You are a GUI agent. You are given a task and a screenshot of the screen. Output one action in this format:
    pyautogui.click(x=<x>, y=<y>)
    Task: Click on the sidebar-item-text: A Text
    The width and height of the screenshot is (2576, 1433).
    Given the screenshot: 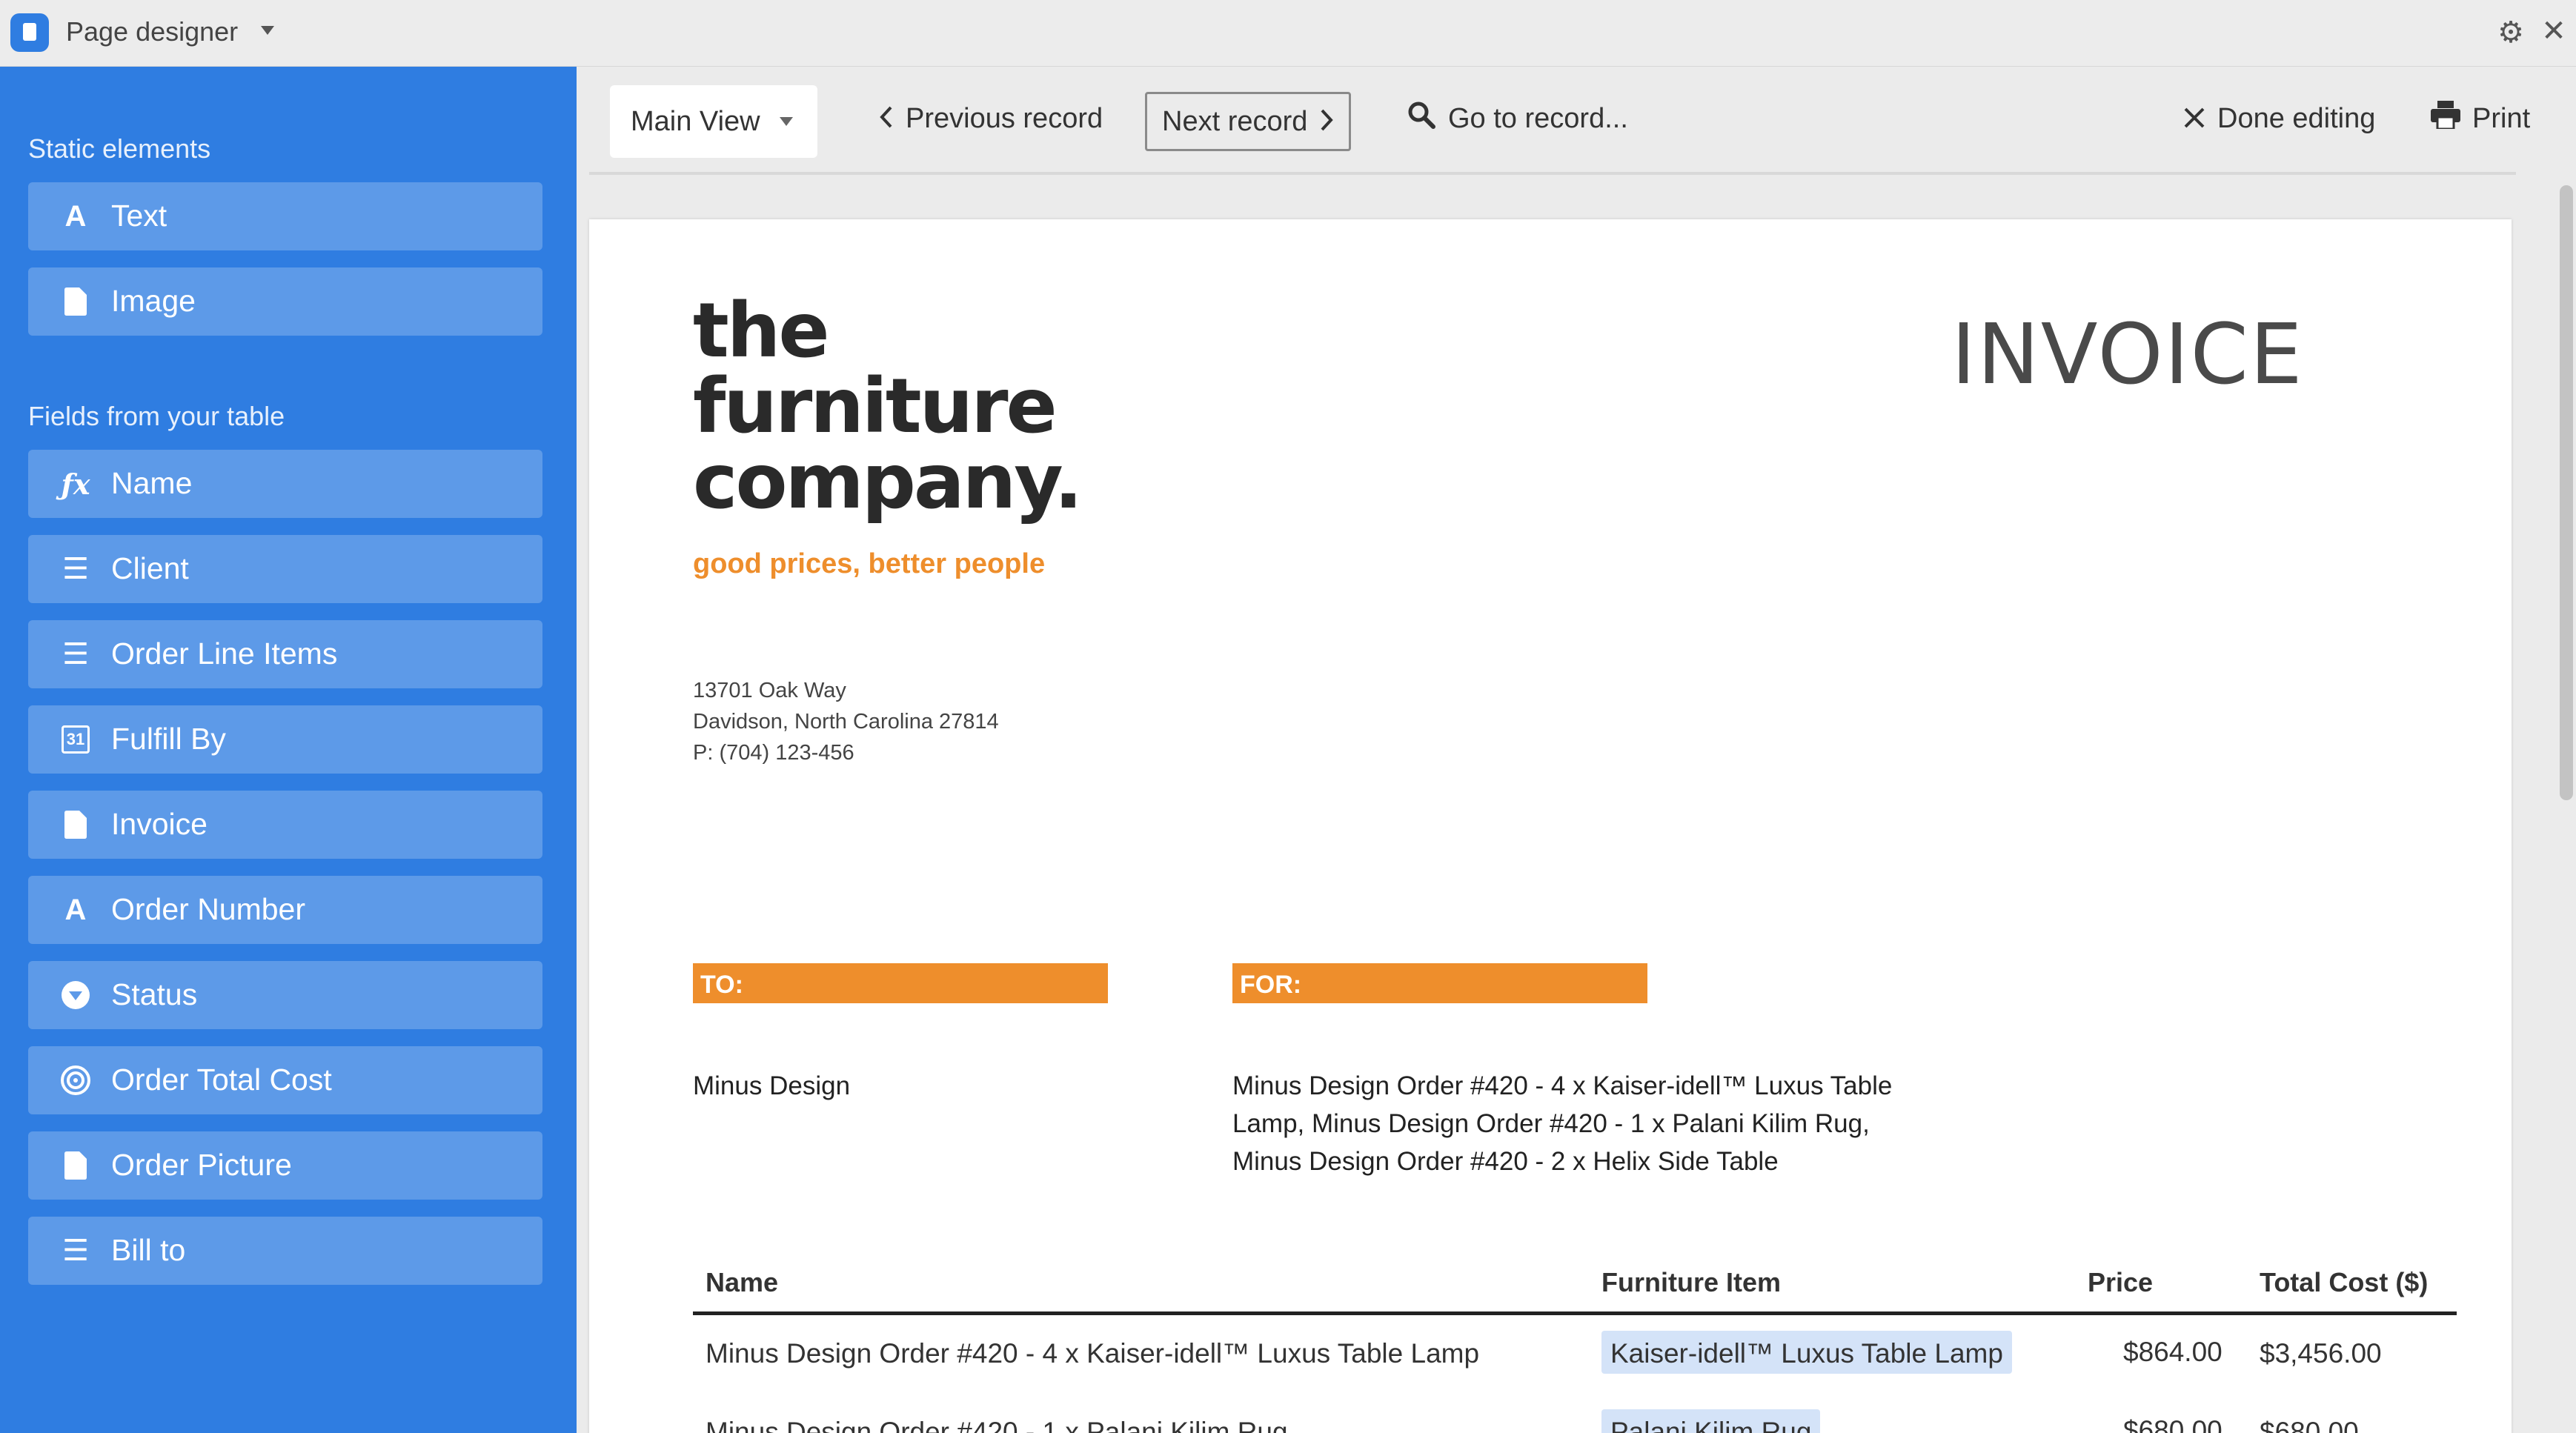 What is the action you would take?
    pyautogui.click(x=285, y=216)
    